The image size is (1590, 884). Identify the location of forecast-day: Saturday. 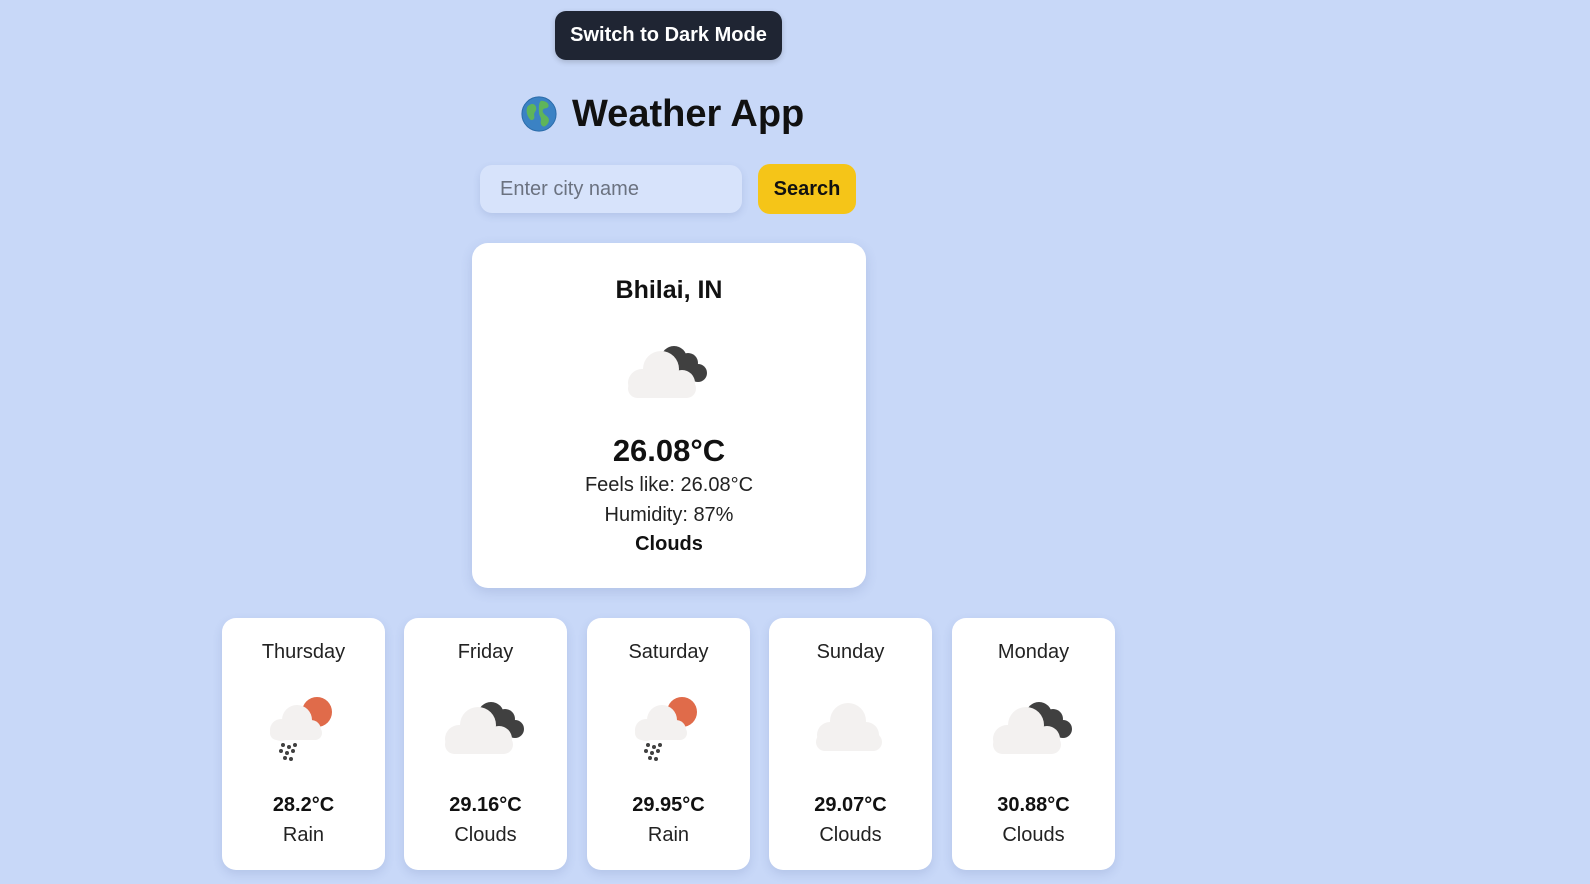
(668, 652).